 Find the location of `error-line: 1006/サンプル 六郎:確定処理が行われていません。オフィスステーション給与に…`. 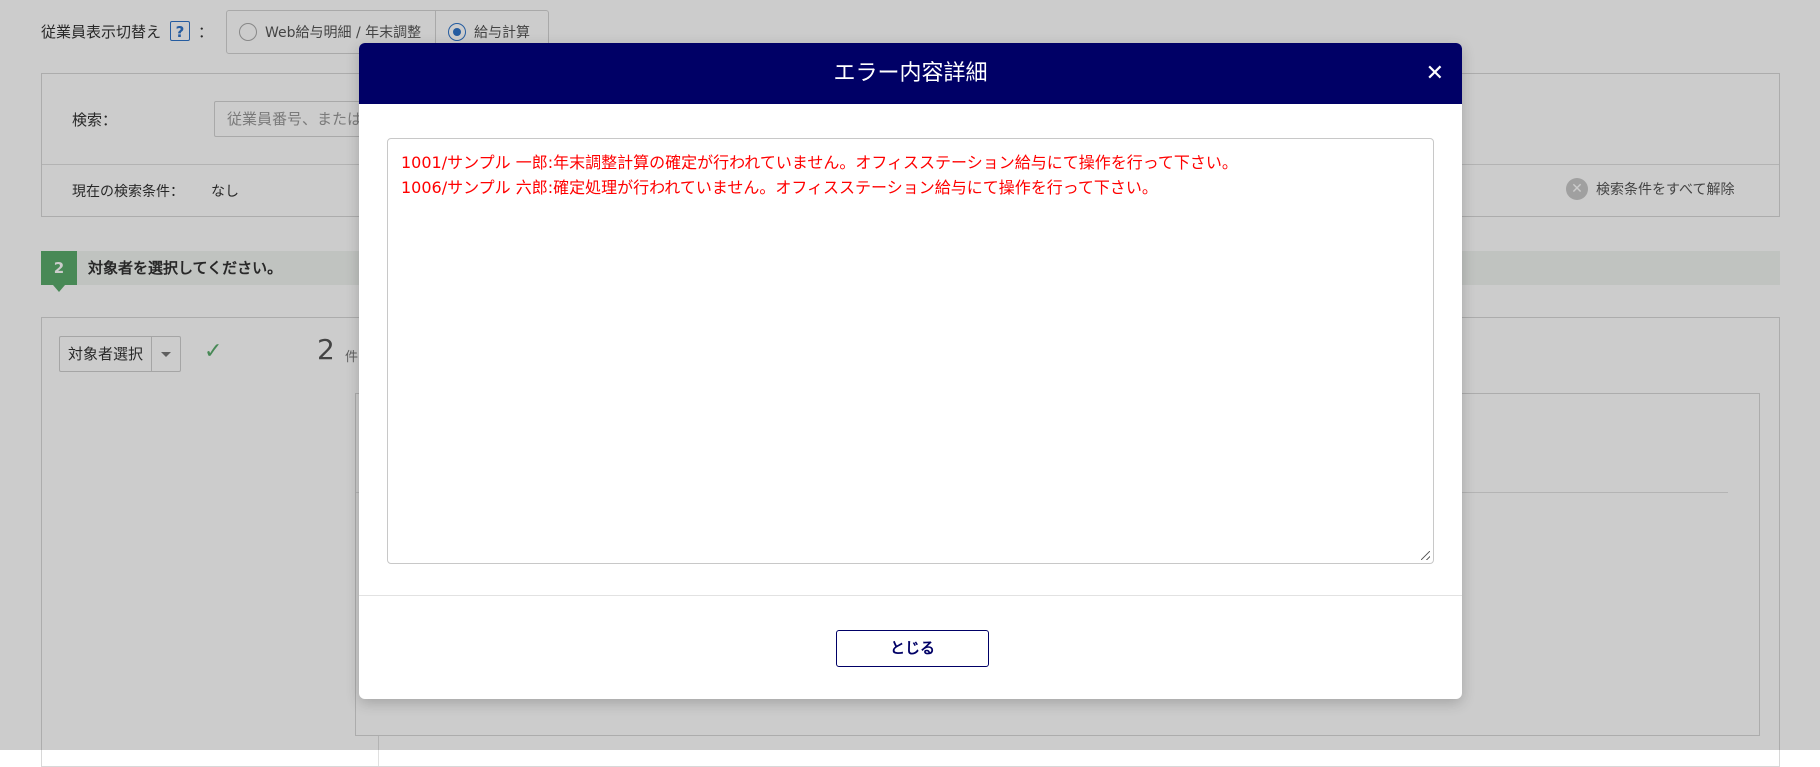

error-line: 1006/サンプル 六郎:確定処理が行われていません。オフィスステーション給与に… is located at coordinates (779, 187).